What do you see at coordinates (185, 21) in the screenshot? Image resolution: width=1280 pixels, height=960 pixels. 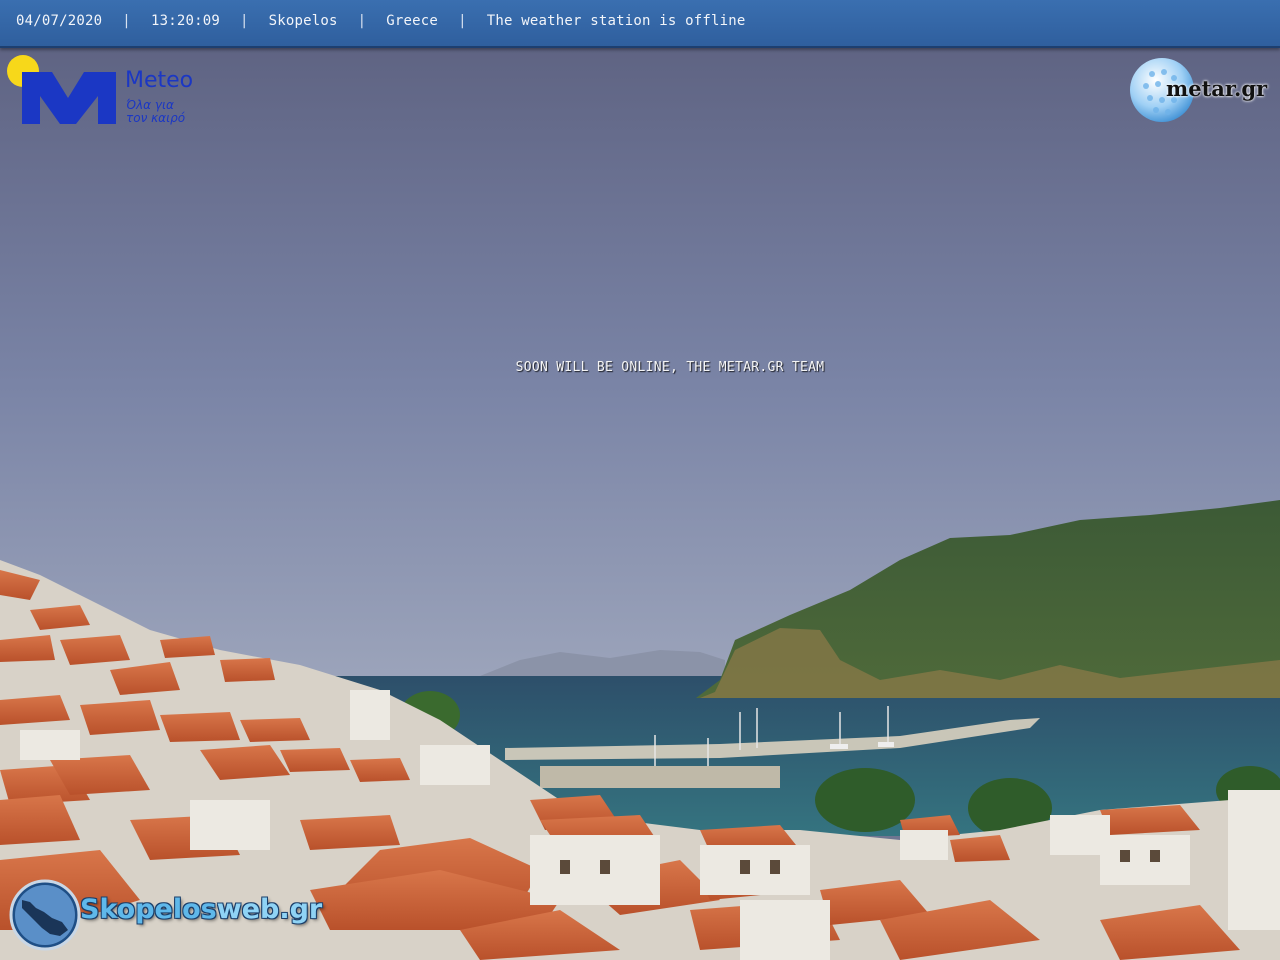 I see `status-time: 13:20:09` at bounding box center [185, 21].